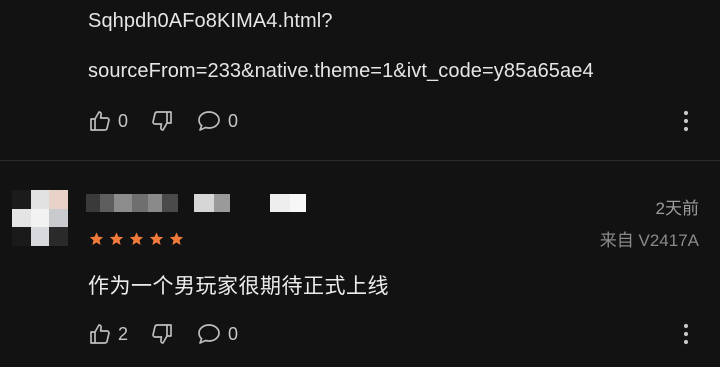 Image resolution: width=720 pixels, height=367 pixels. What do you see at coordinates (686, 121) in the screenshot?
I see `prev-more-button` at bounding box center [686, 121].